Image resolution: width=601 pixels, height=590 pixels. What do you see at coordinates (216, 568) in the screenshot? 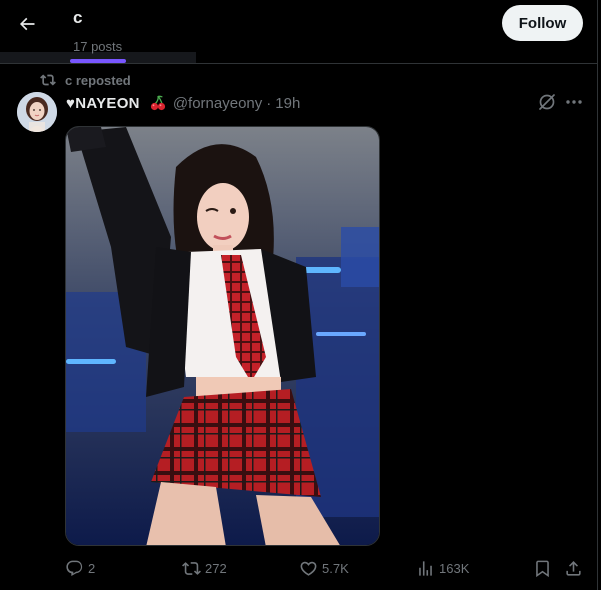
I see `repost-count: 272` at bounding box center [216, 568].